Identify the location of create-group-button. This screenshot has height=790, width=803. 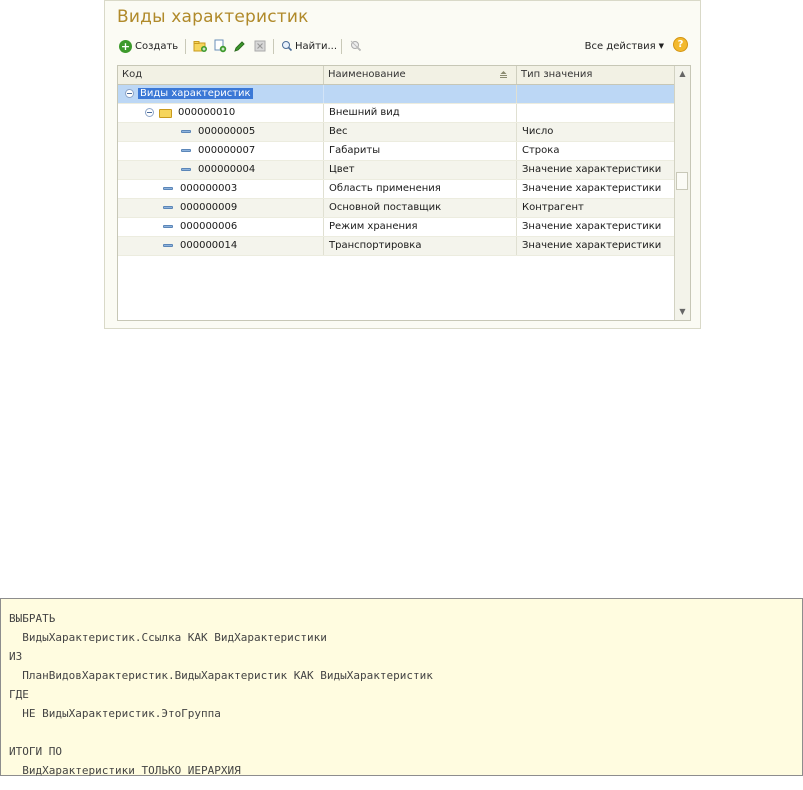
(200, 46).